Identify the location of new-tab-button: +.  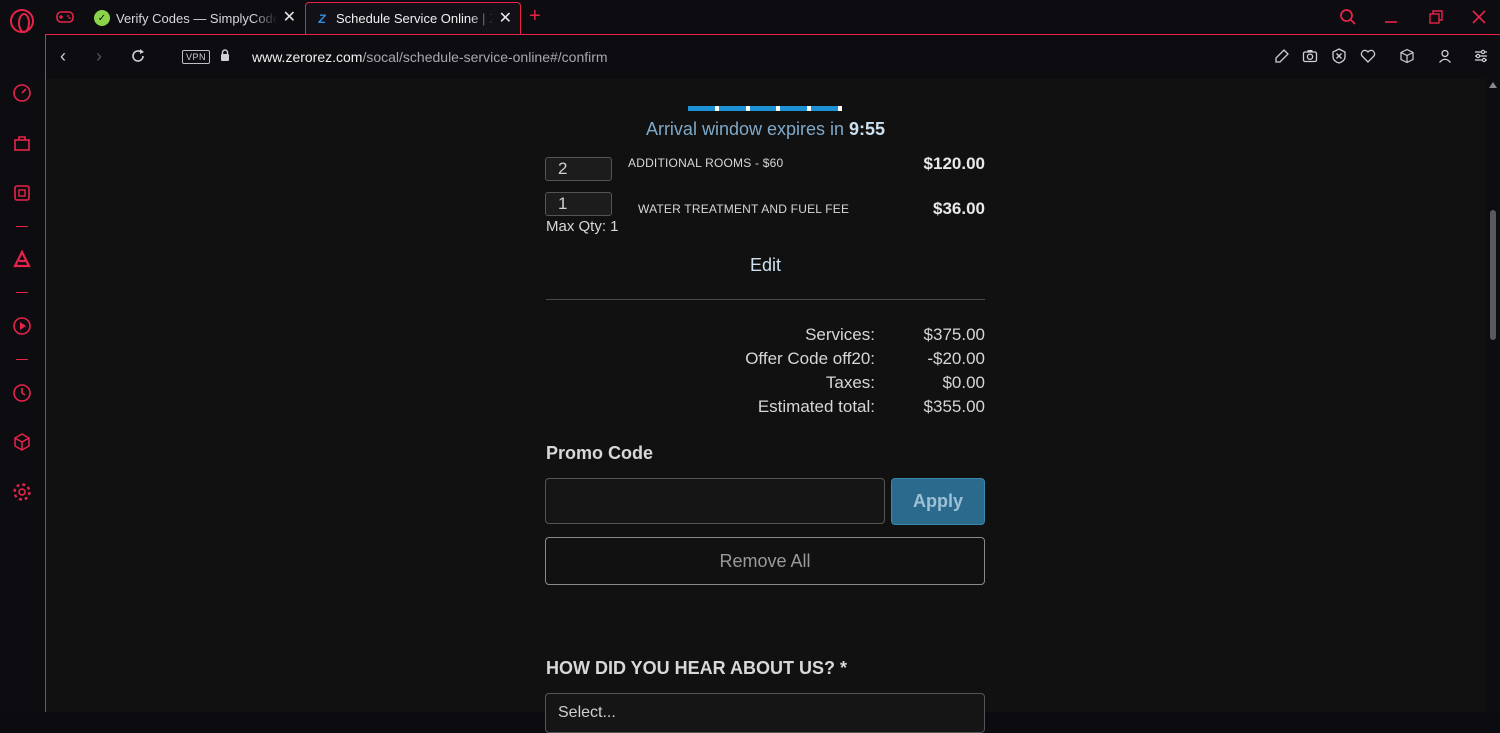
(535, 16).